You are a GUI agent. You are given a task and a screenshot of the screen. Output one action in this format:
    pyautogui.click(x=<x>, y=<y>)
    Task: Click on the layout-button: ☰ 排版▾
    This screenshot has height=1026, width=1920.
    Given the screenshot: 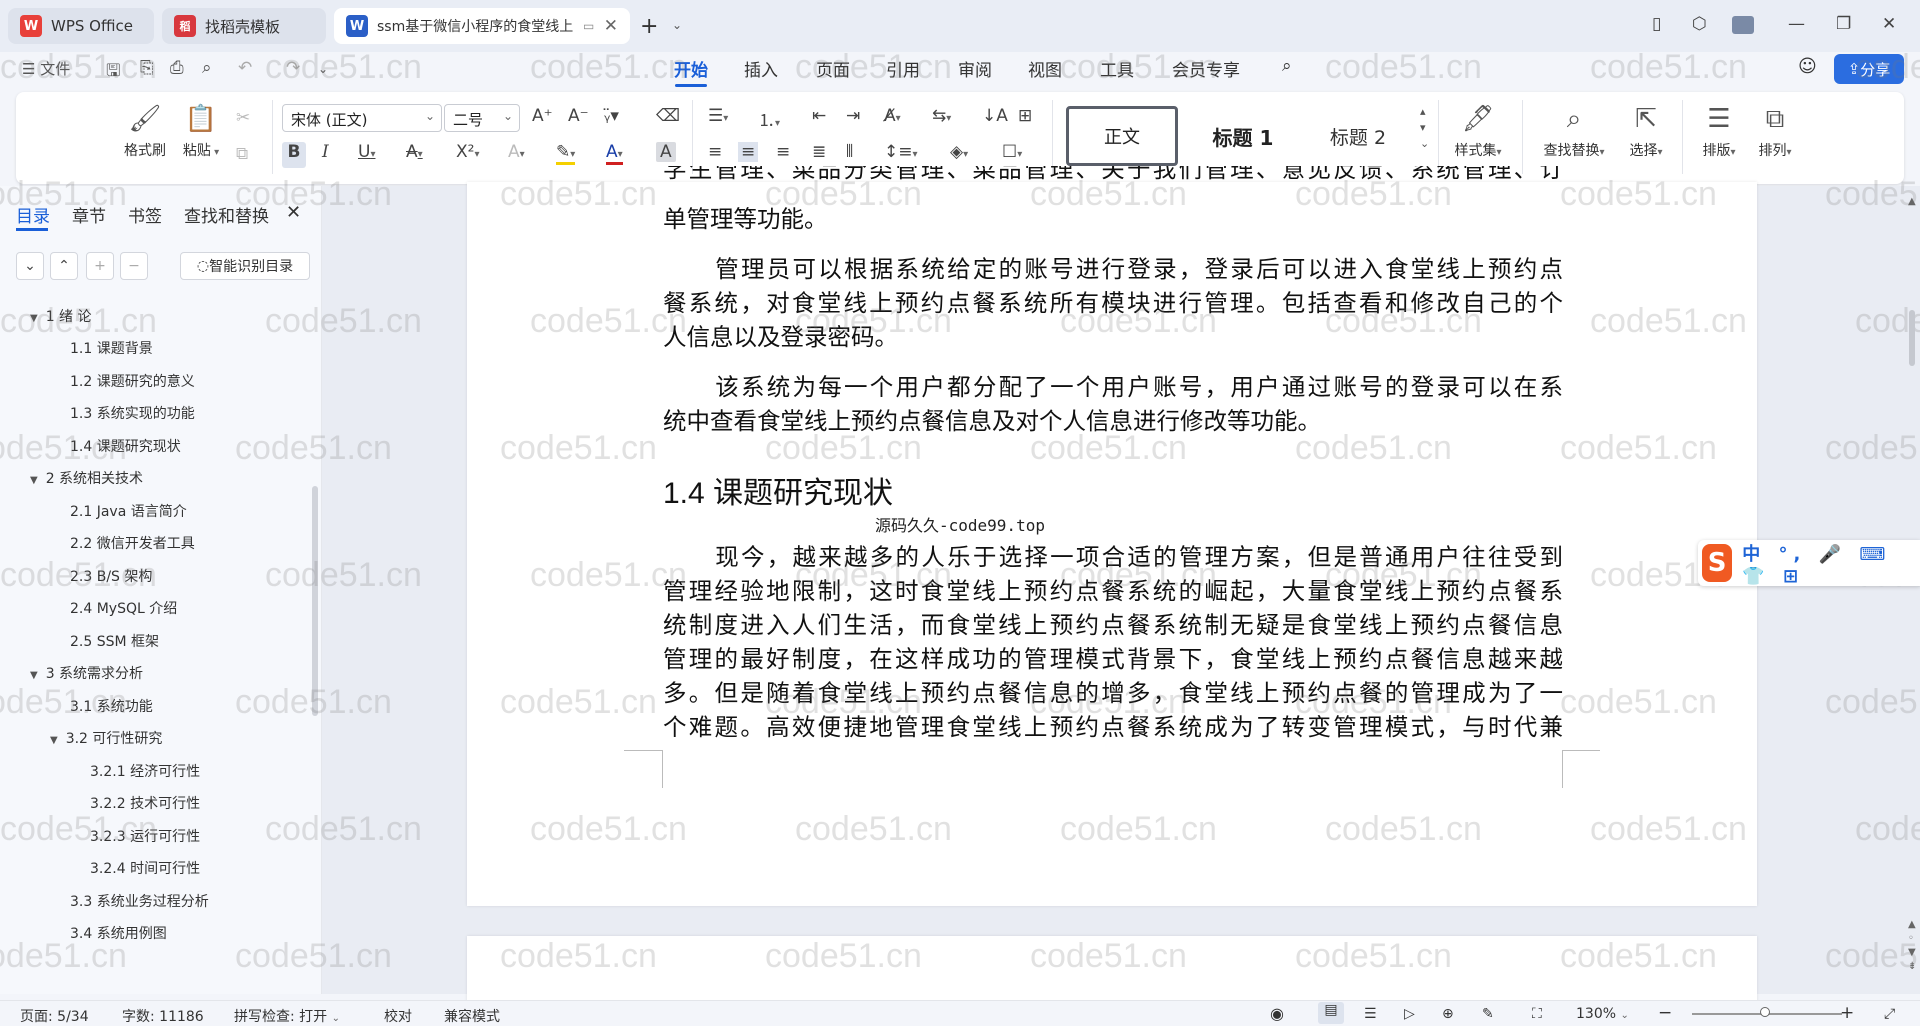 What is the action you would take?
    pyautogui.click(x=1719, y=132)
    